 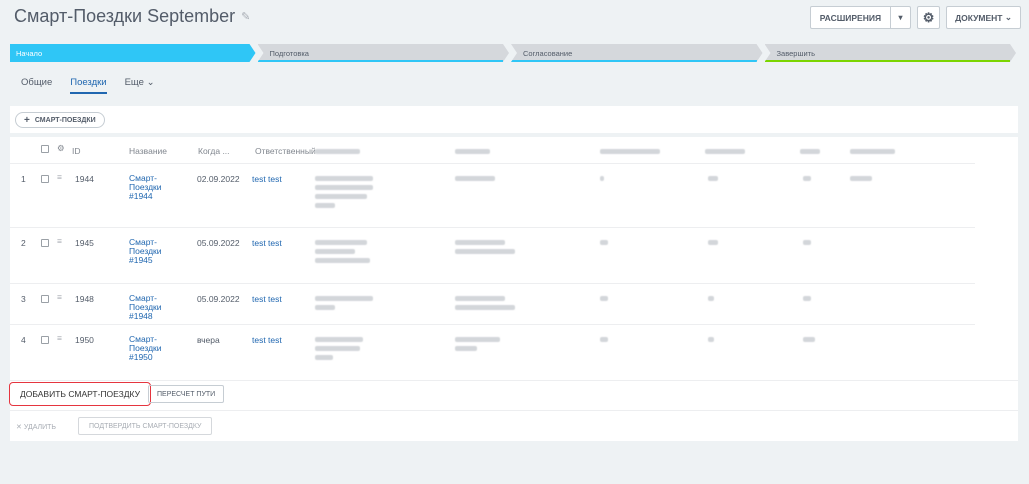 What do you see at coordinates (514, 119) in the screenshot?
I see `list-toolbar: + СМАРТ-ПОЕЗДКИ` at bounding box center [514, 119].